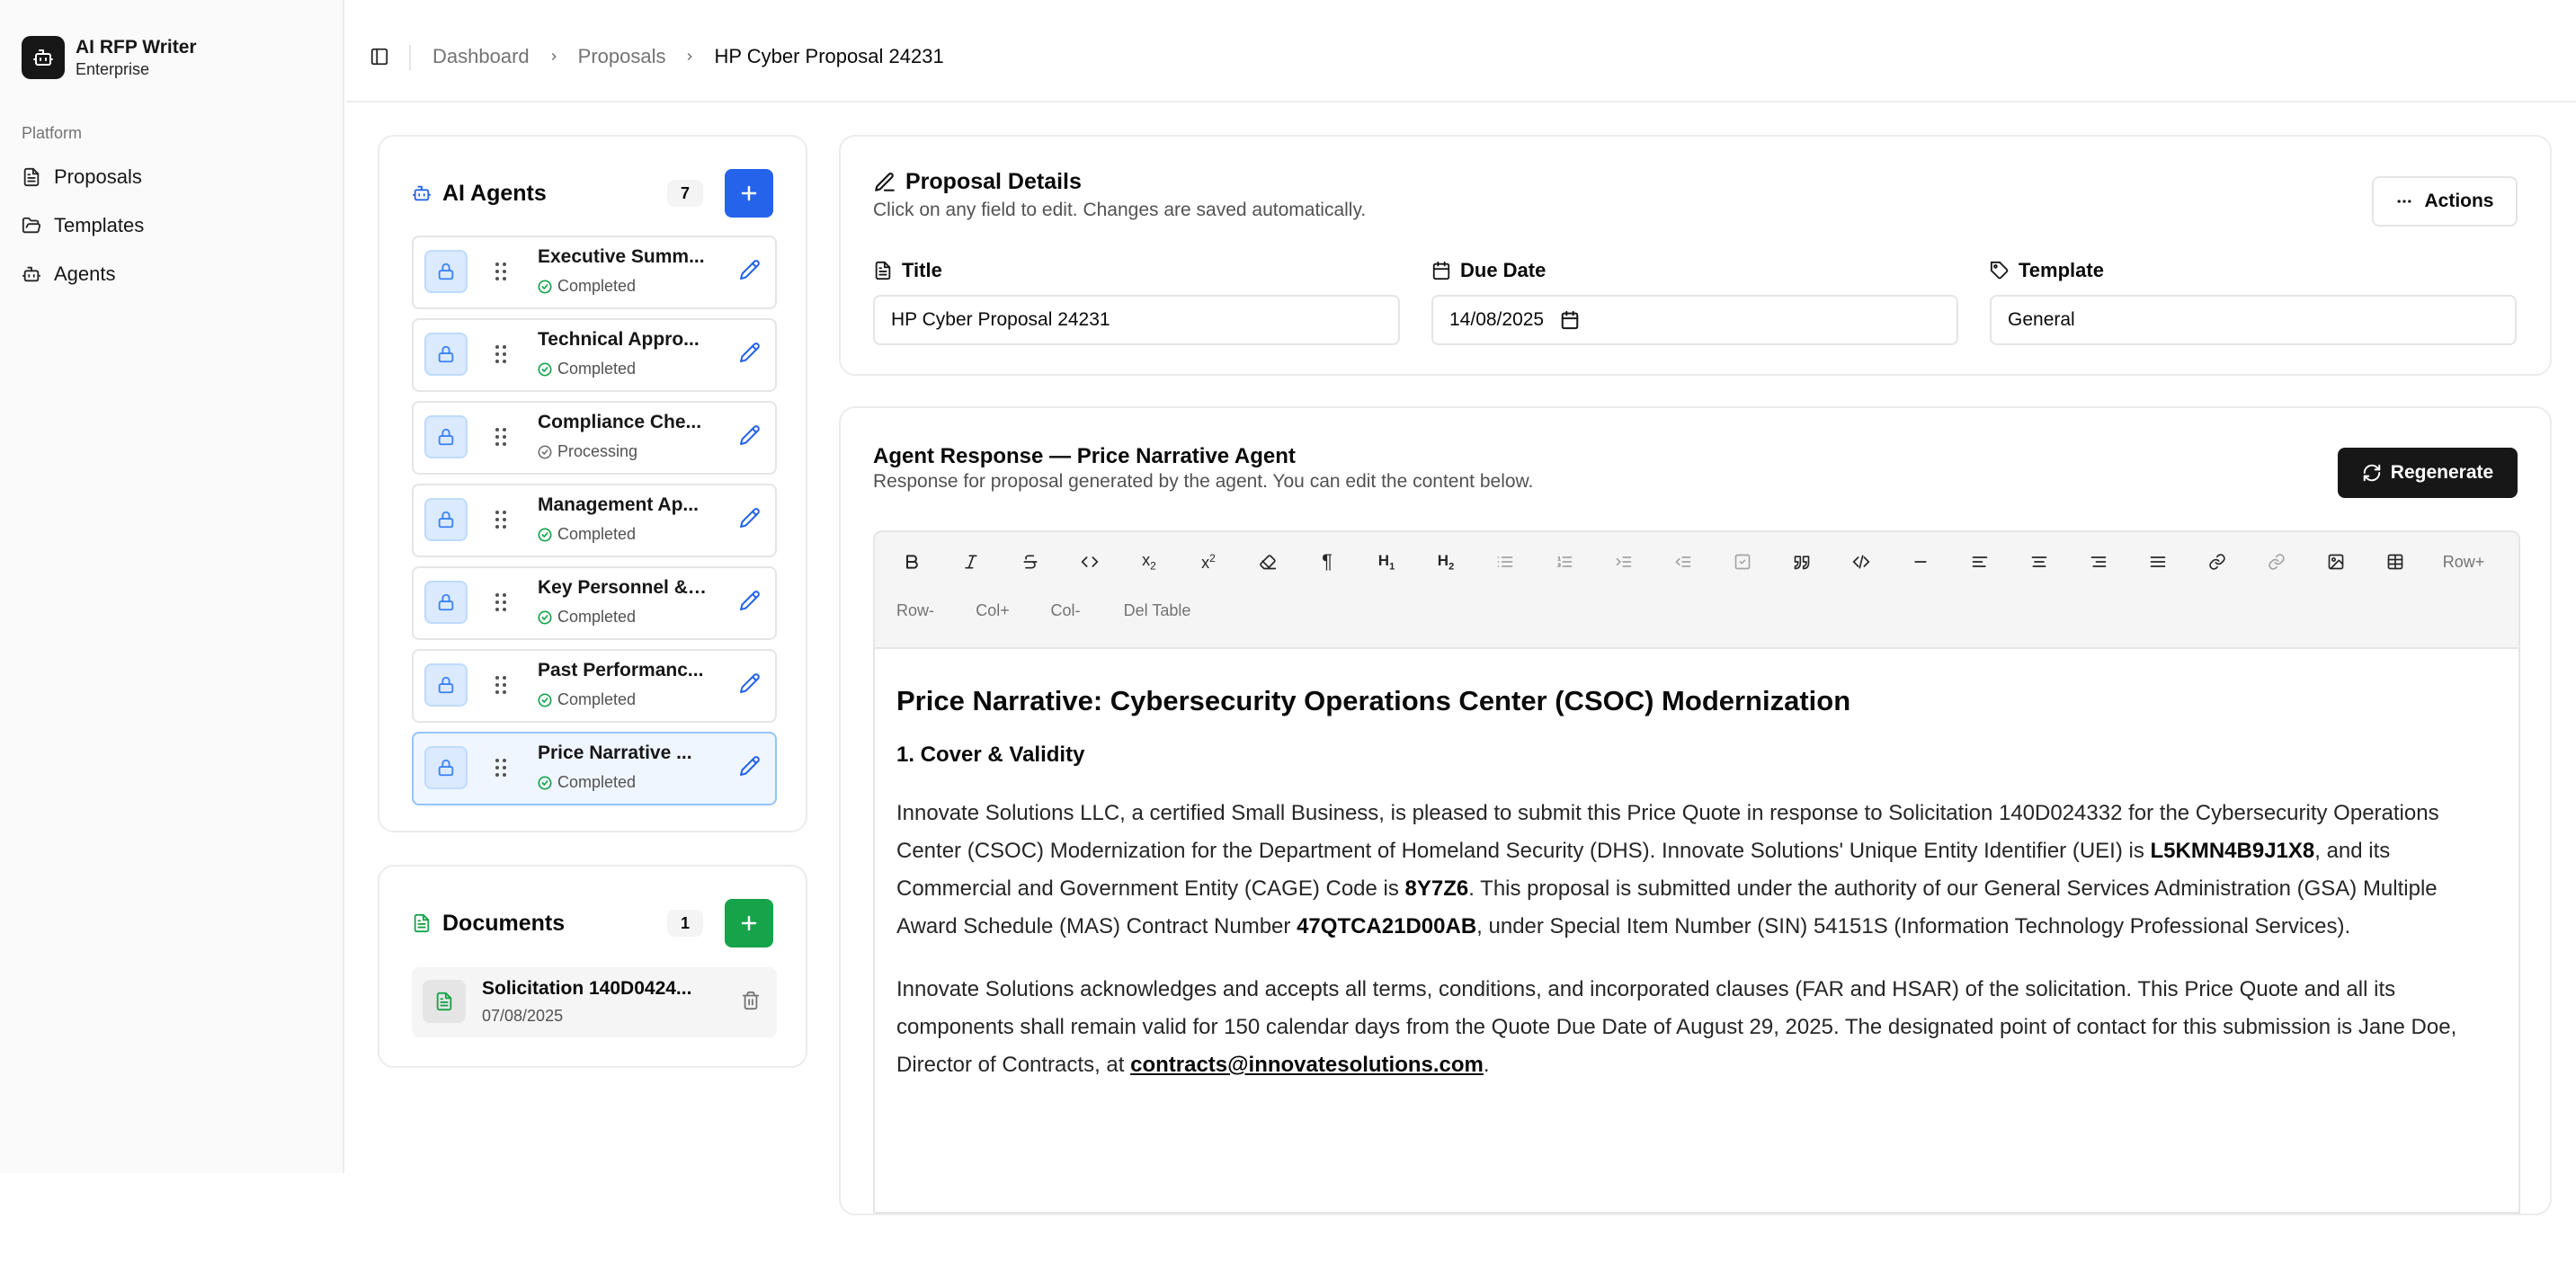 The width and height of the screenshot is (2576, 1263). I want to click on sidebar-toggle-icon, so click(380, 57).